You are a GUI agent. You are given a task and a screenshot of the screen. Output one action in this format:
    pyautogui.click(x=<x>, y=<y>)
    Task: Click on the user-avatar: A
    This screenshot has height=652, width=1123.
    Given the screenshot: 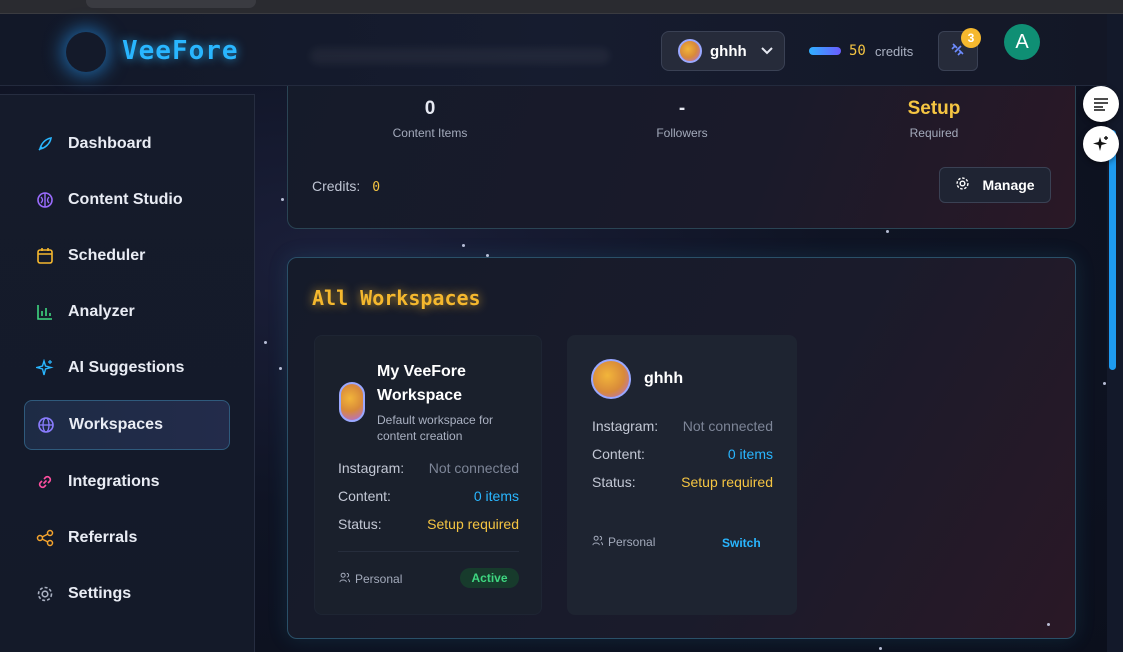 What is the action you would take?
    pyautogui.click(x=1022, y=42)
    